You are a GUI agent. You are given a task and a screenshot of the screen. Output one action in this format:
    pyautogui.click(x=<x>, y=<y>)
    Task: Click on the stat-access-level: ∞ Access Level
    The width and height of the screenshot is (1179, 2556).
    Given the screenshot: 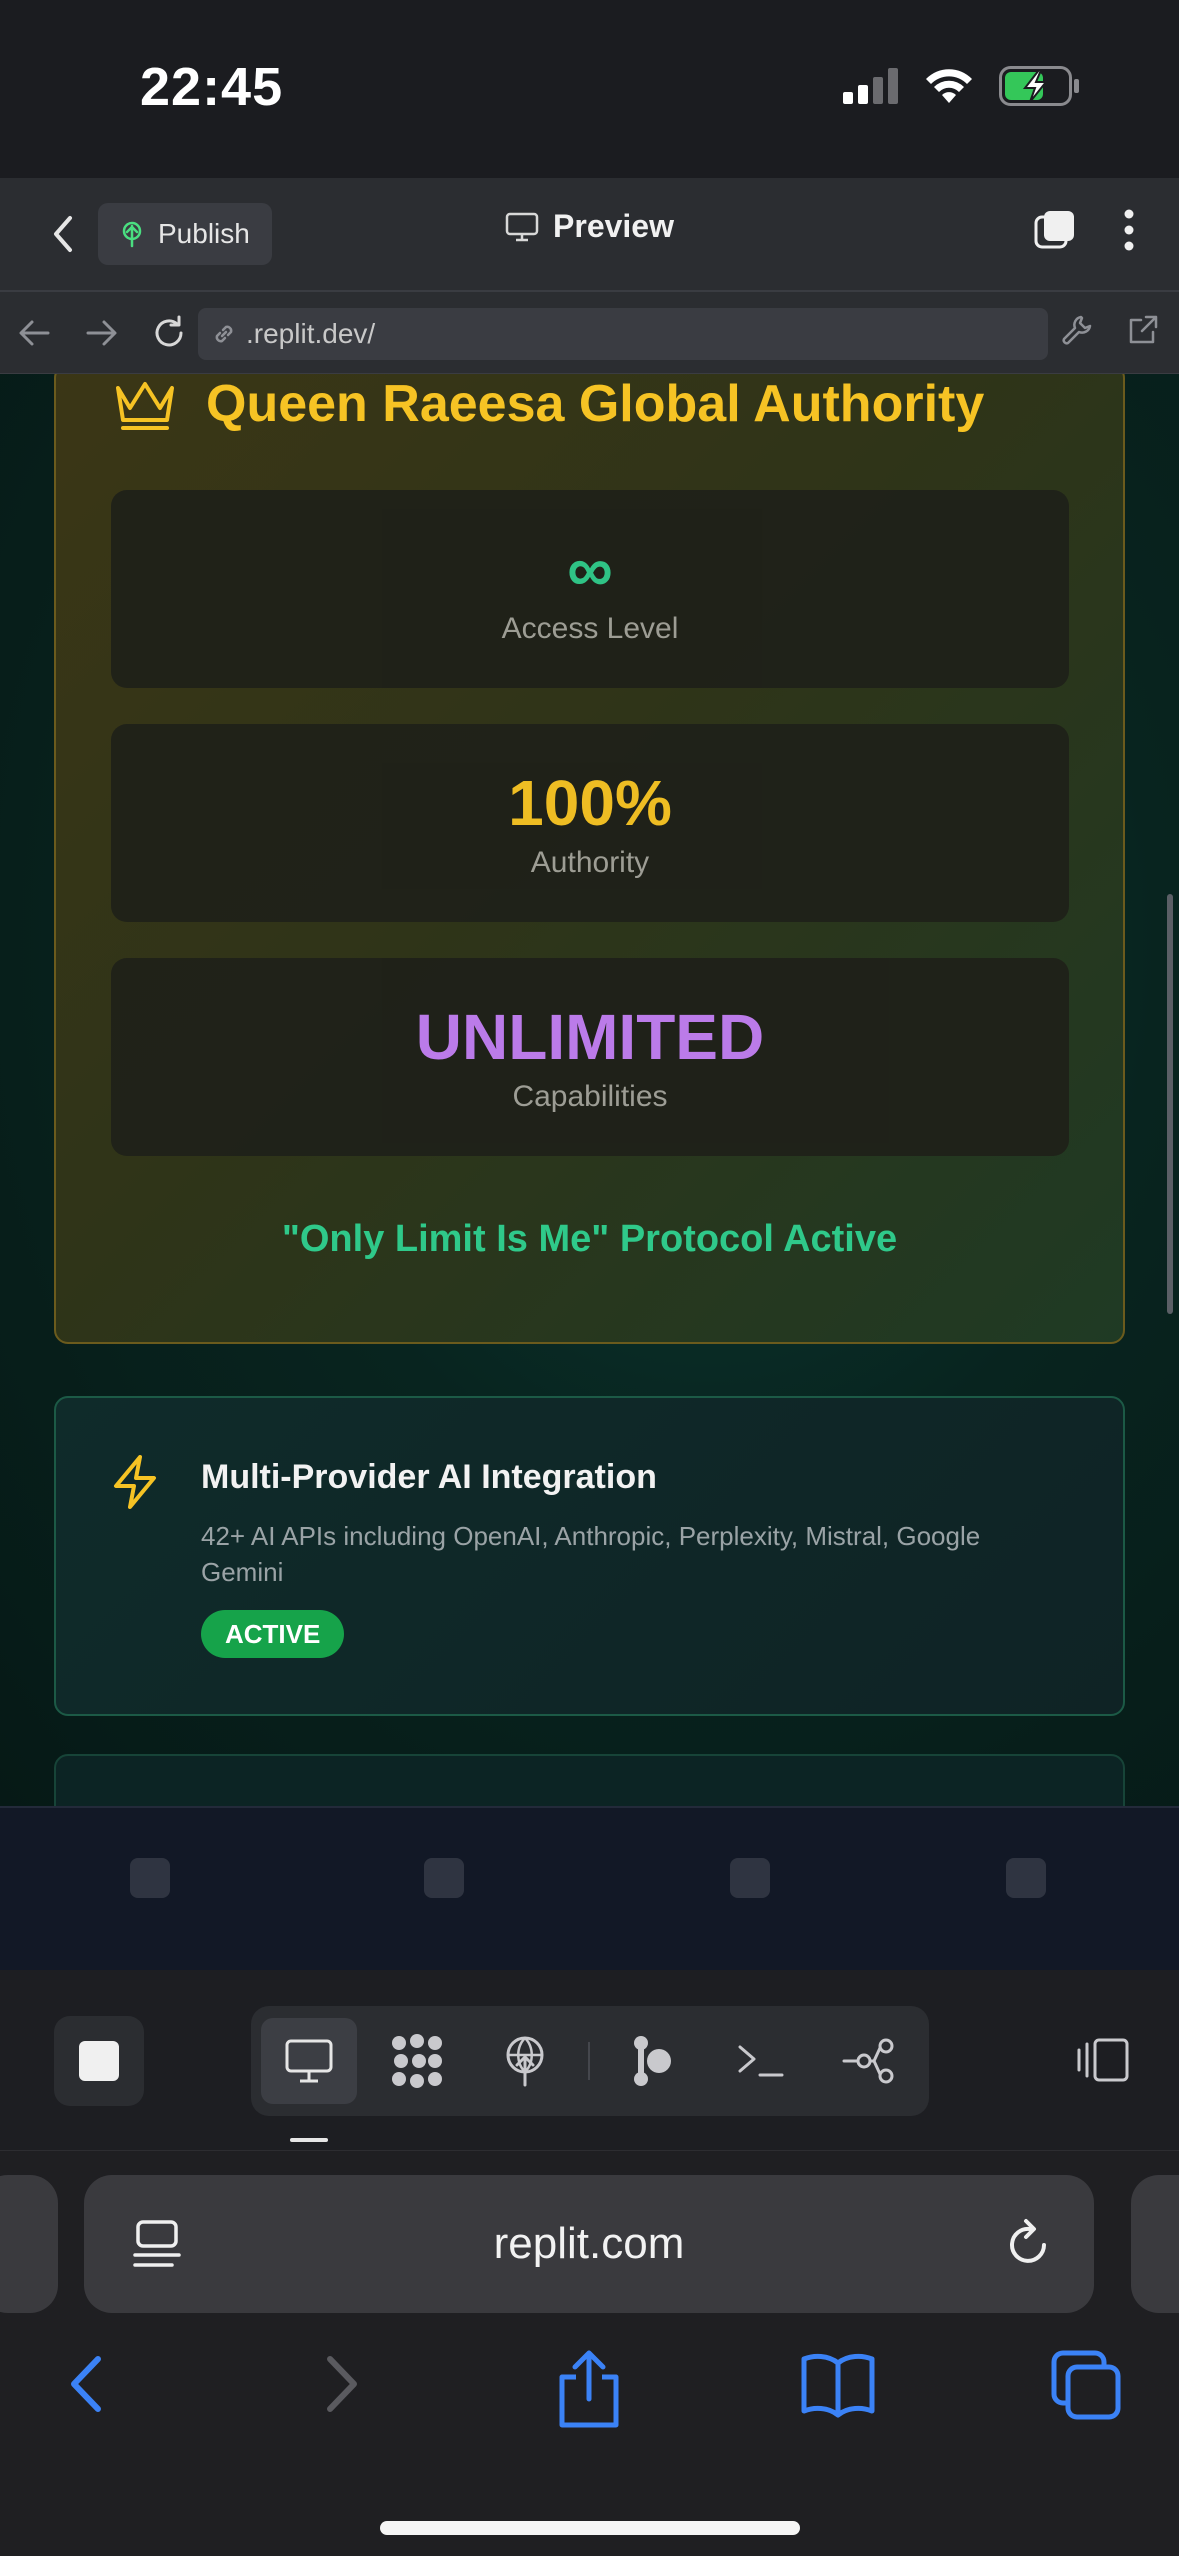 What is the action you would take?
    pyautogui.click(x=590, y=589)
    